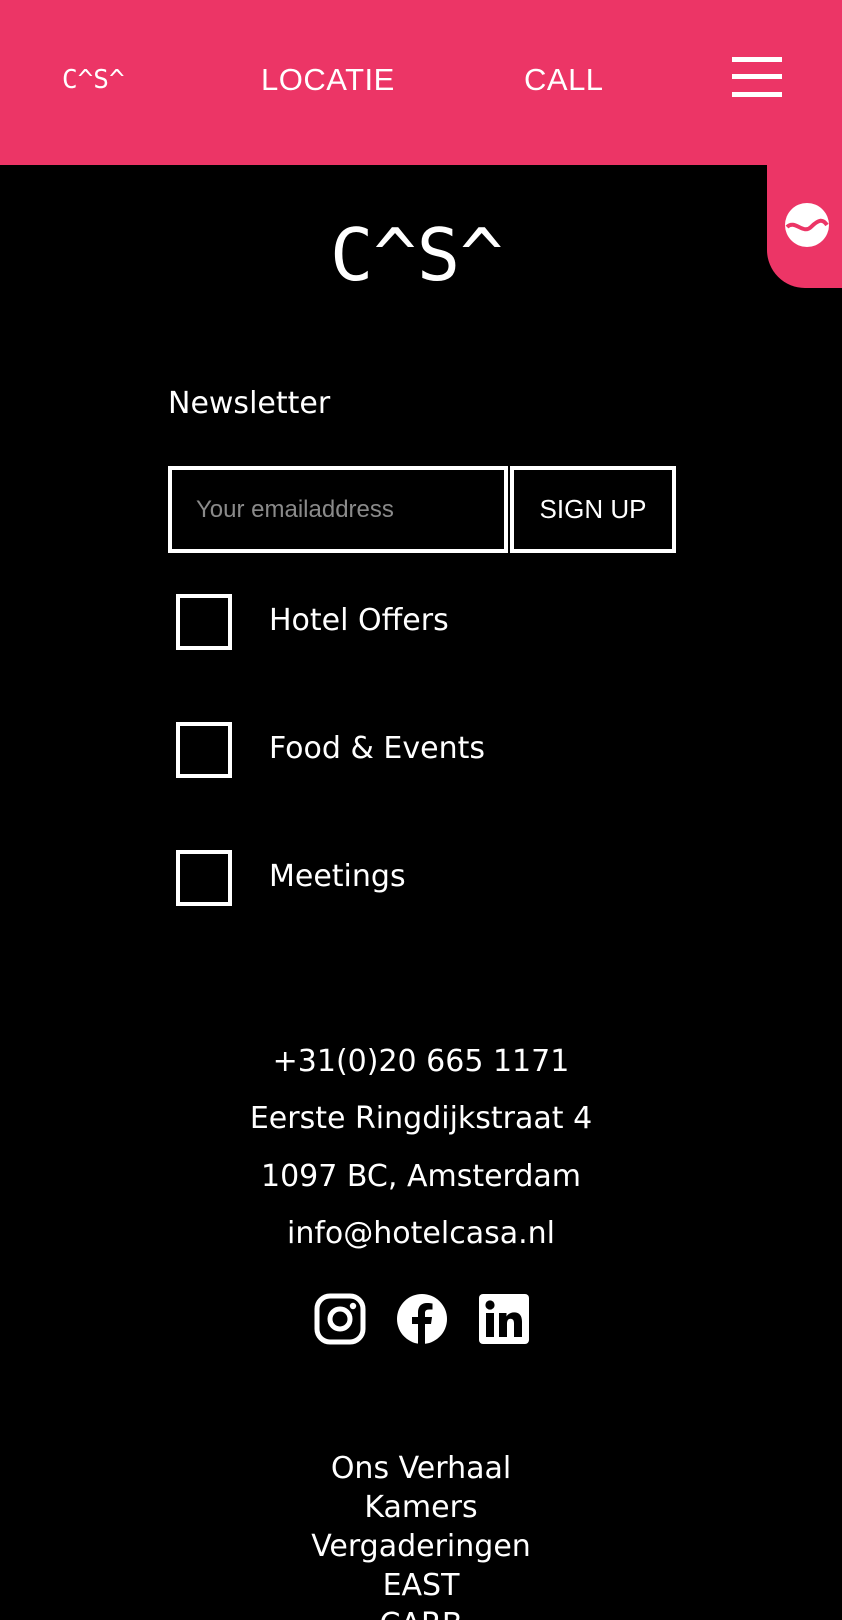  Describe the element at coordinates (421, 1546) in the screenshot. I see `footer-link-vergaderingen: Vergaderingen` at that location.